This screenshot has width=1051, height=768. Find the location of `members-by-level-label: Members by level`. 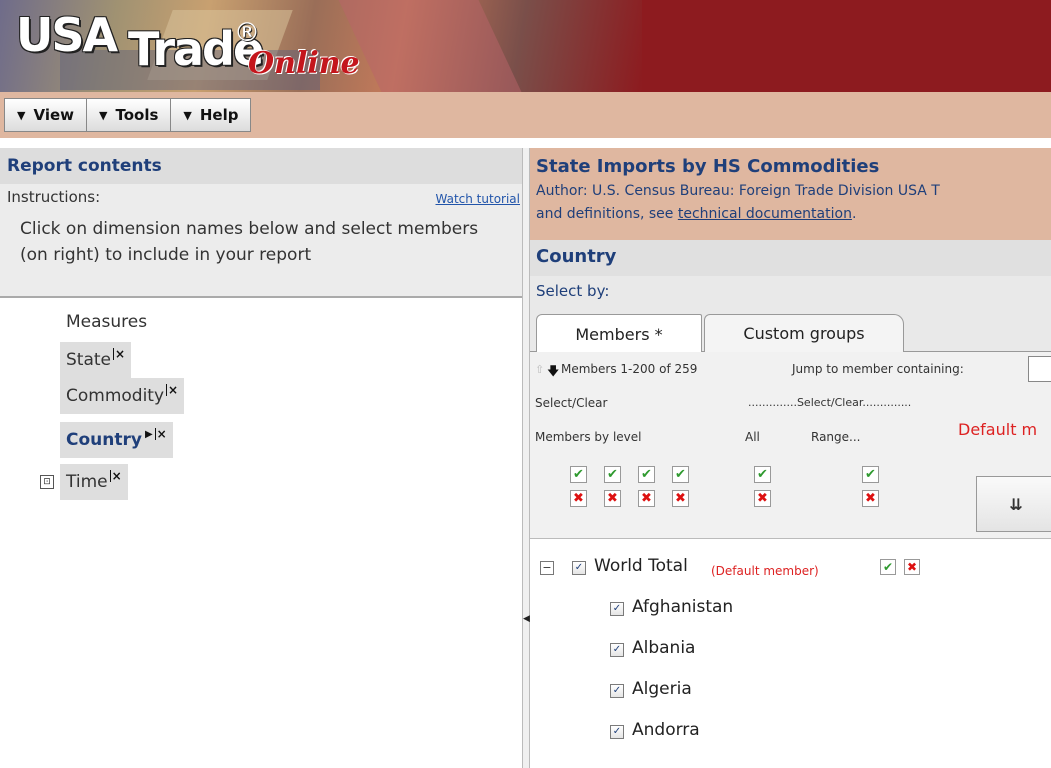

members-by-level-label: Members by level is located at coordinates (588, 437).